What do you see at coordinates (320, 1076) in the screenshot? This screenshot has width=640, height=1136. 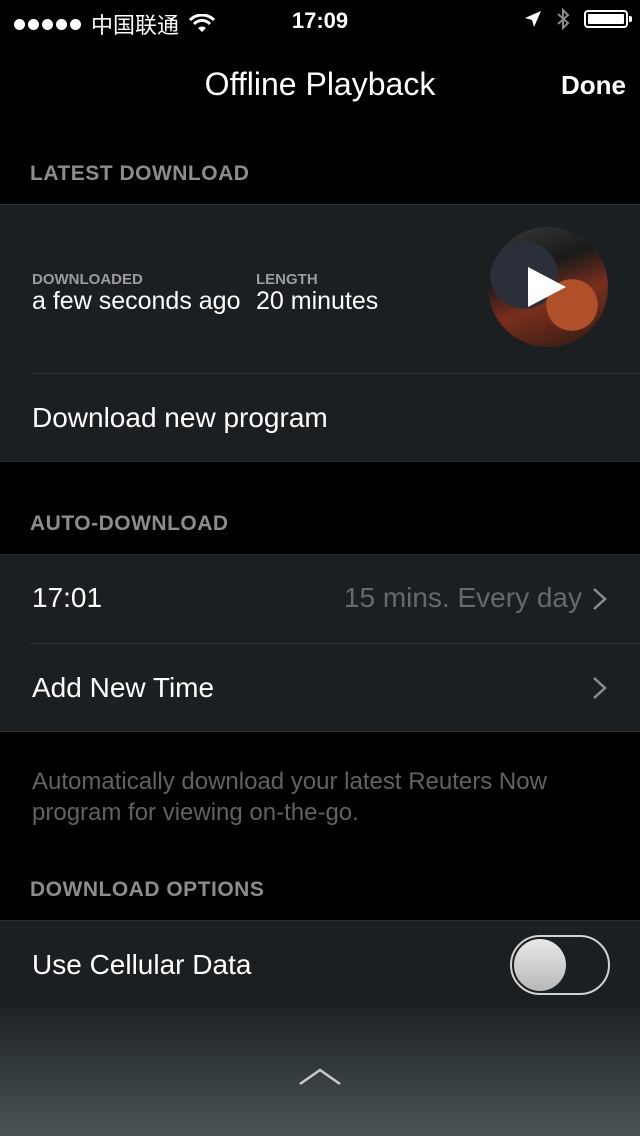 I see `chevron-up-icon` at bounding box center [320, 1076].